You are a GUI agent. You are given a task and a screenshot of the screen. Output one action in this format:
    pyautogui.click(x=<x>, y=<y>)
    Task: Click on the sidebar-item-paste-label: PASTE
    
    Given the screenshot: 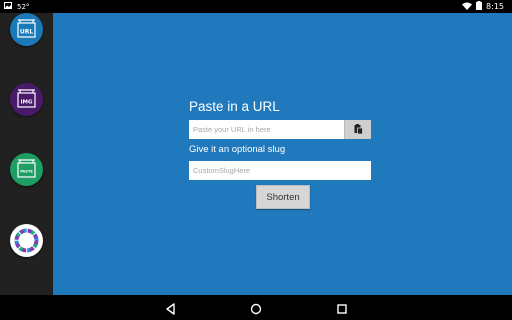 What is the action you would take?
    pyautogui.click(x=26, y=172)
    